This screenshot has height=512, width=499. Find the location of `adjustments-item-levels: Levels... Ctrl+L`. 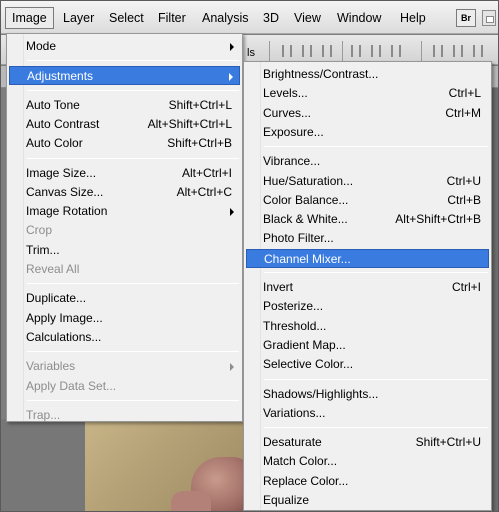

adjustments-item-levels: Levels... Ctrl+L is located at coordinates (367, 93).